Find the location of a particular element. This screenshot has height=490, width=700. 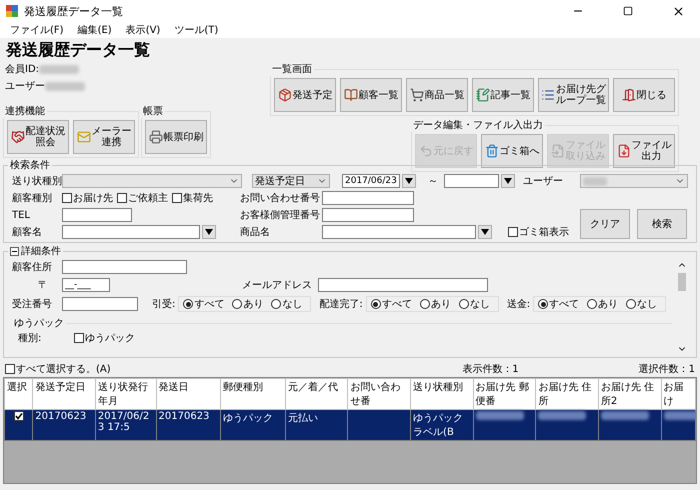

toolbar-button: 記事一覧 is located at coordinates (503, 95).